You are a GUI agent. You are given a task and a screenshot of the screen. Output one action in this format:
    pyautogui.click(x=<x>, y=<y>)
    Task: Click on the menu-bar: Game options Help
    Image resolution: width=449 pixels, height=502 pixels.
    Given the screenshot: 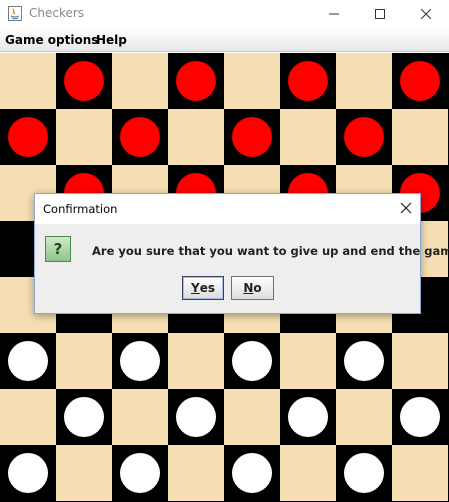 What is the action you would take?
    pyautogui.click(x=224, y=40)
    